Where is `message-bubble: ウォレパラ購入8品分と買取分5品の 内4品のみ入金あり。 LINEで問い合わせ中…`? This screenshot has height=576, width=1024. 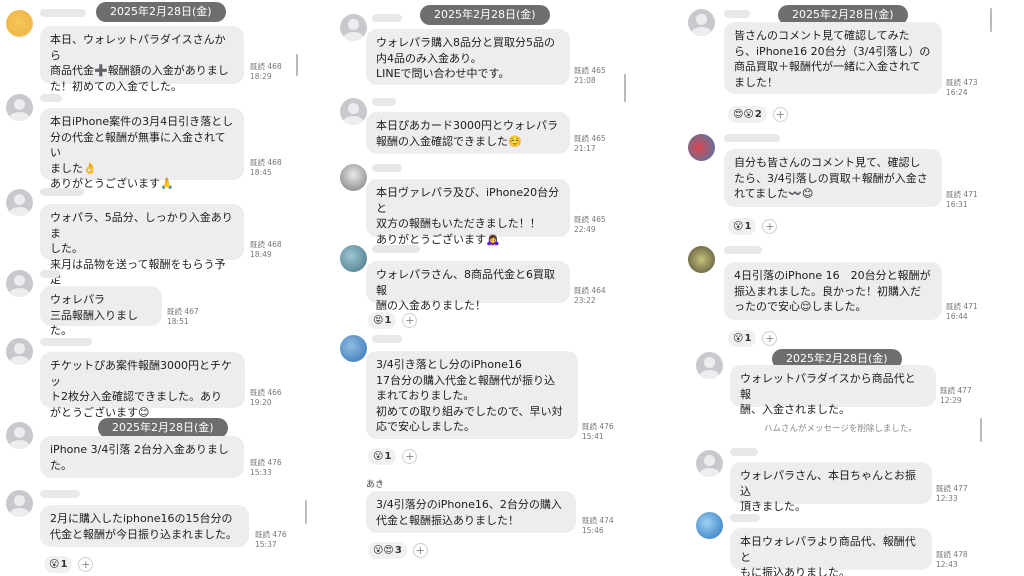
message-bubble: ウォレパラ購入8品分と買取分5品の 内4品のみ入金あり。 LINEで問い合わせ中… is located at coordinates (468, 57).